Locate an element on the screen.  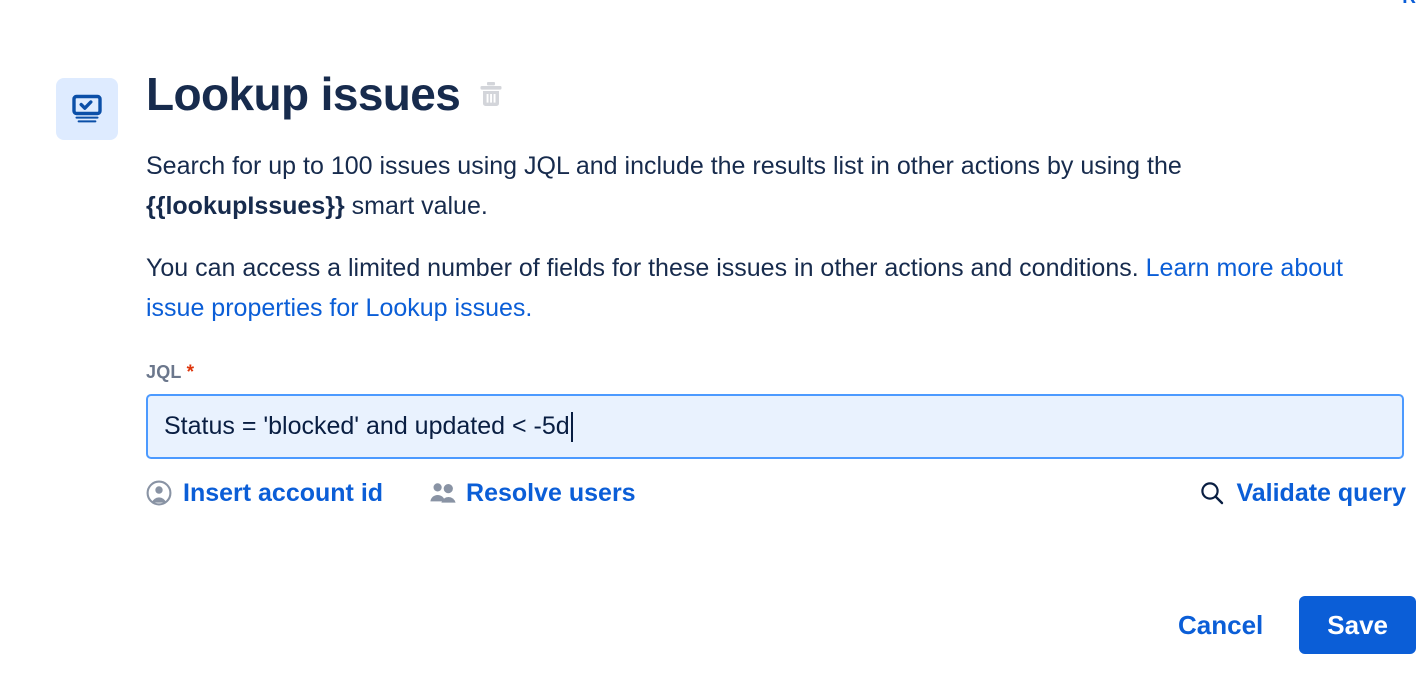
required-marker: * is located at coordinates (190, 372).